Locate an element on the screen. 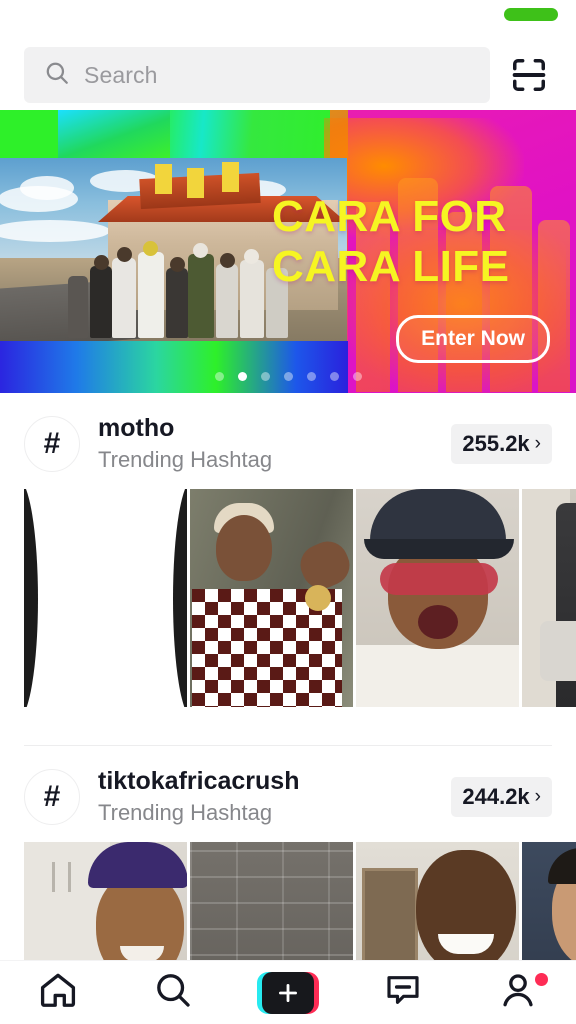 This screenshot has width=576, height=1024. plus-icon is located at coordinates (287, 992).